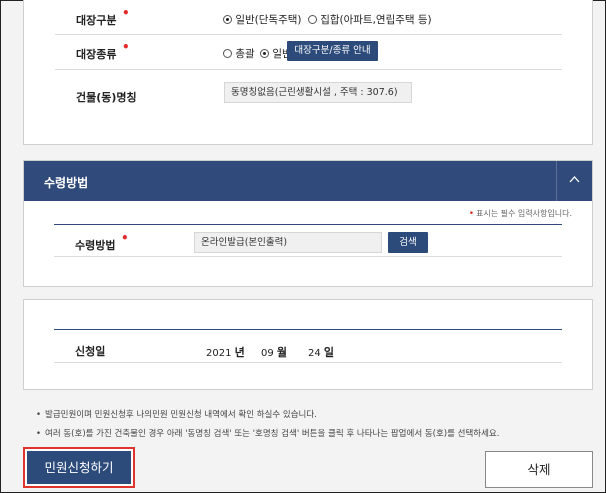 The width and height of the screenshot is (606, 493). Describe the element at coordinates (308, 181) in the screenshot. I see `receipt-section-header: 수령방법` at that location.